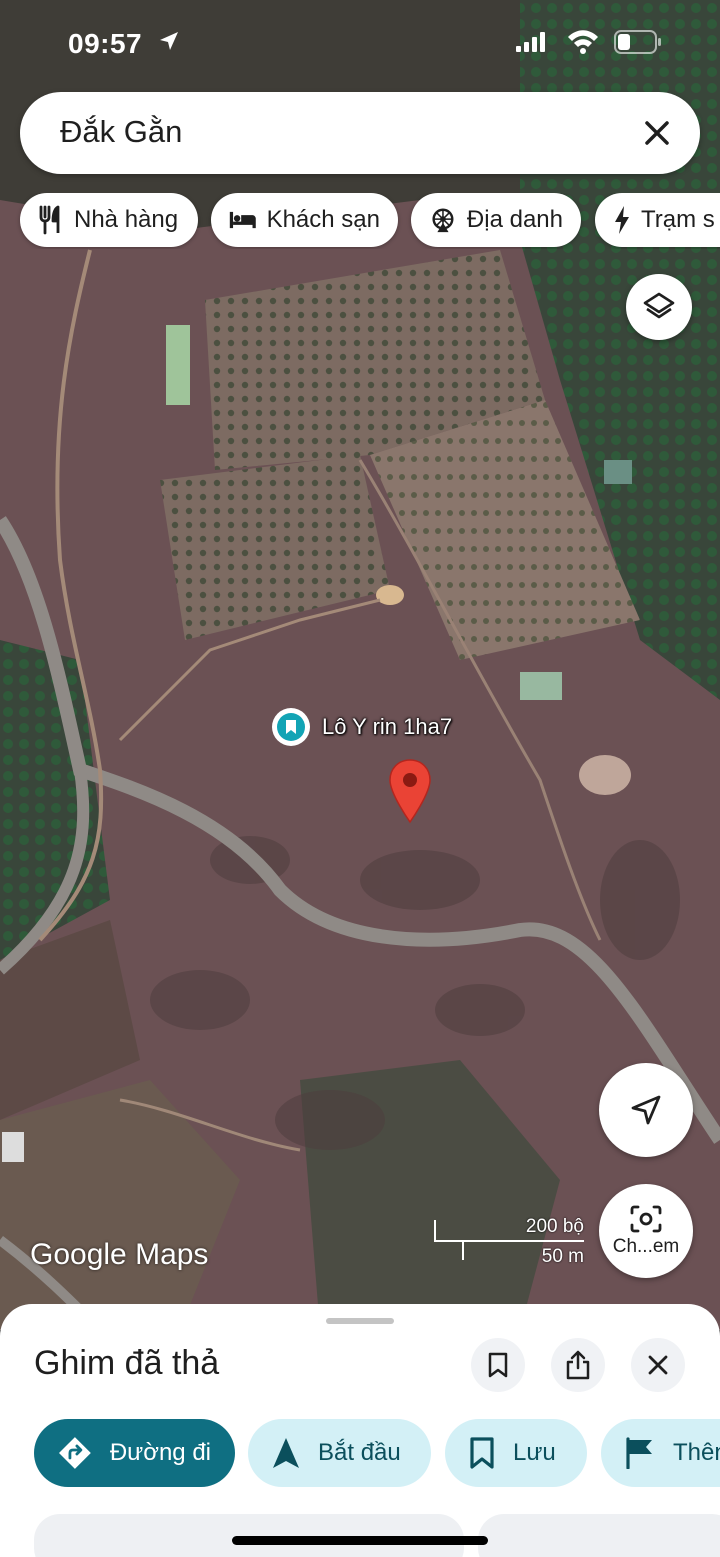  Describe the element at coordinates (562, 1256) in the screenshot. I see `scale-metric: 50 m` at that location.